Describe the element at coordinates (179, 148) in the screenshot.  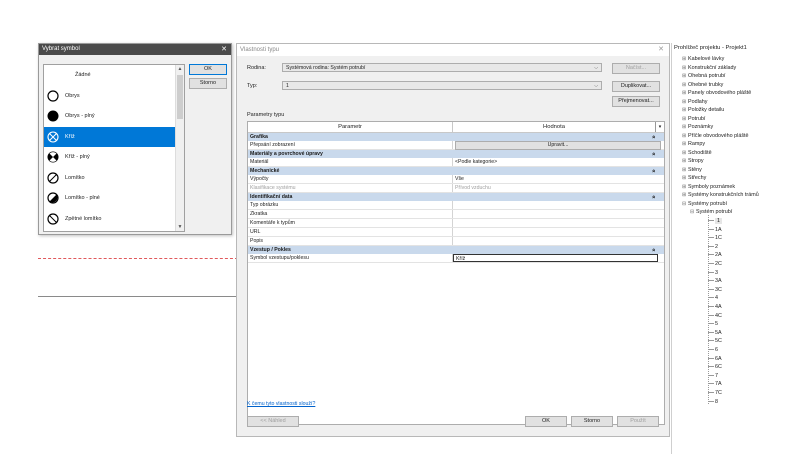
I see `scrollbar: ▲ ▼` at that location.